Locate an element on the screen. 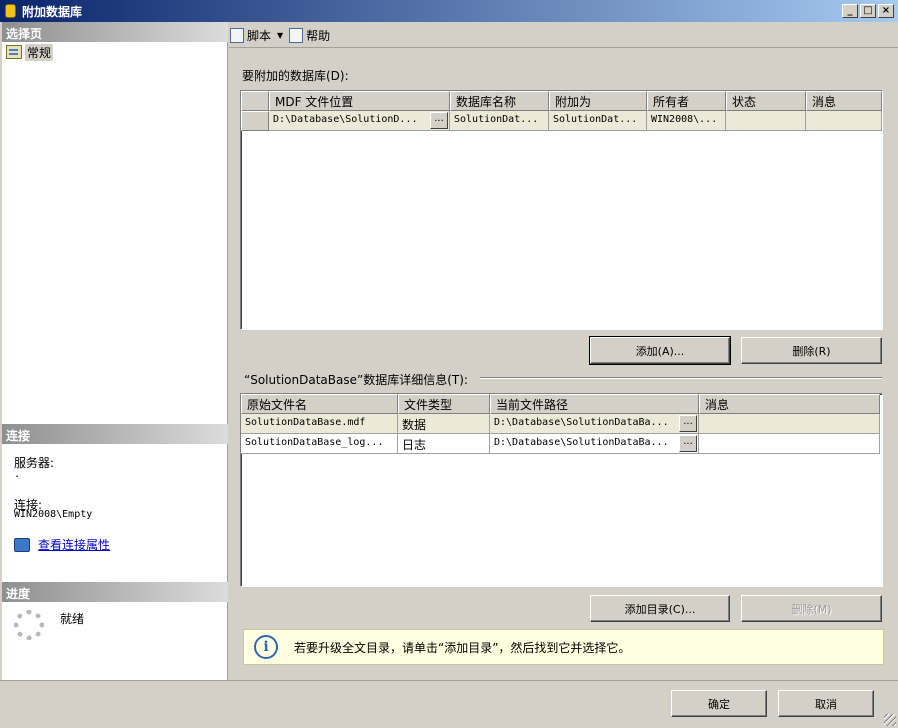 The height and width of the screenshot is (728, 898). help-button: 帮助 is located at coordinates (309, 35).